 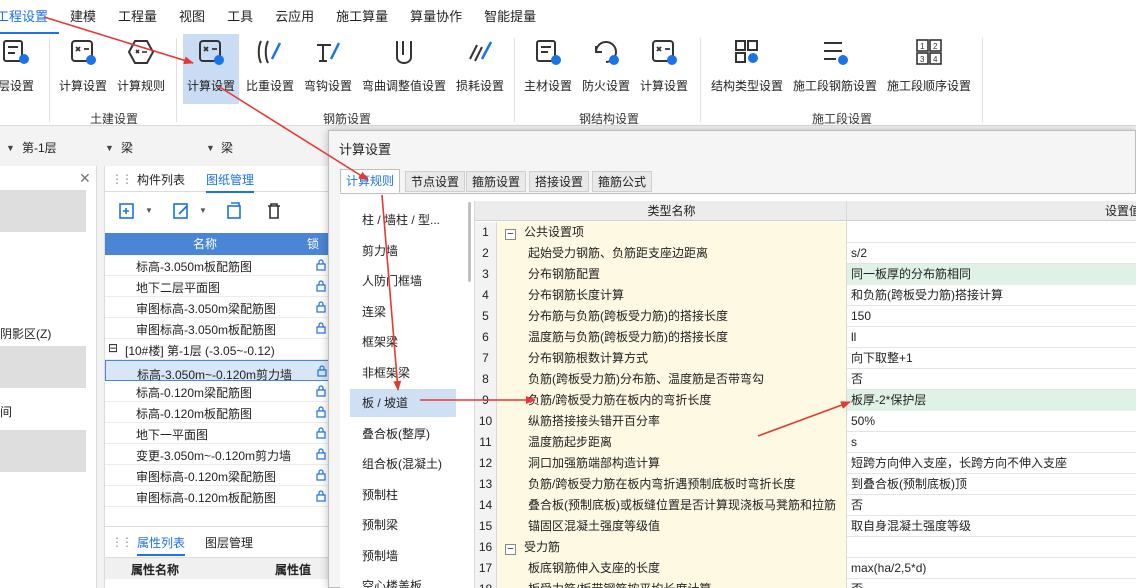 I want to click on fireproof-button: 防火设置, so click(x=606, y=69).